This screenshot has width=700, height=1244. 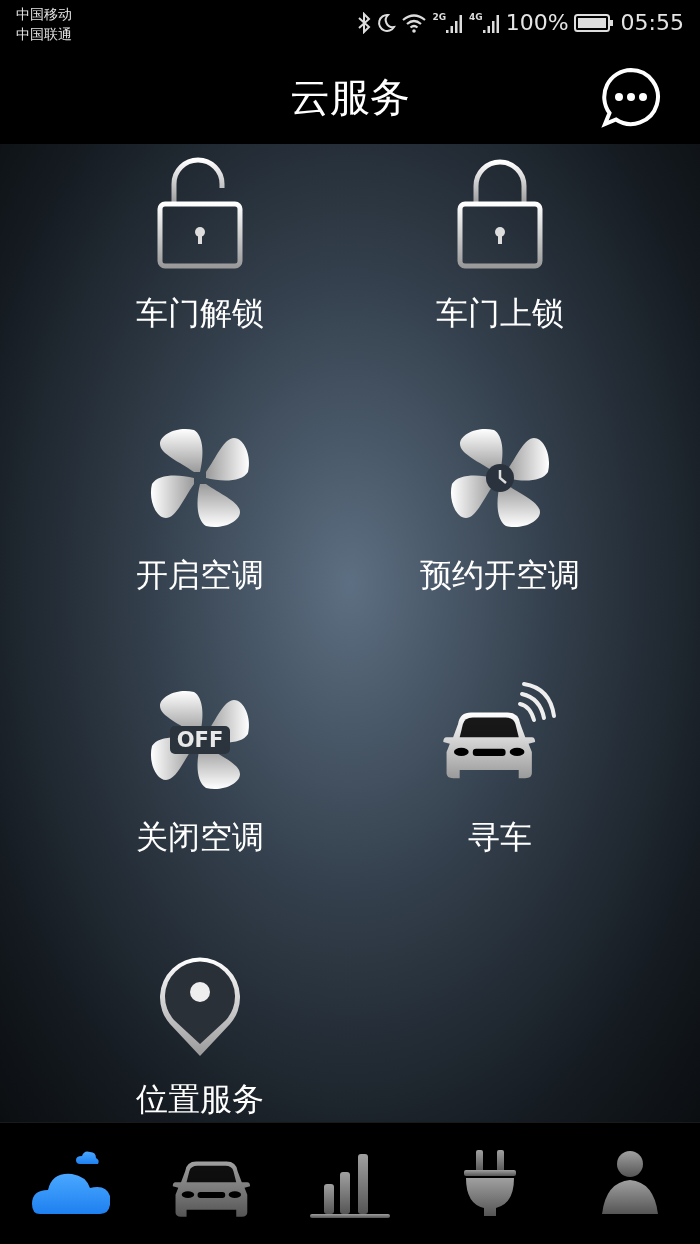 What do you see at coordinates (200, 799) in the screenshot?
I see `service-button: OFF 关闭空调` at bounding box center [200, 799].